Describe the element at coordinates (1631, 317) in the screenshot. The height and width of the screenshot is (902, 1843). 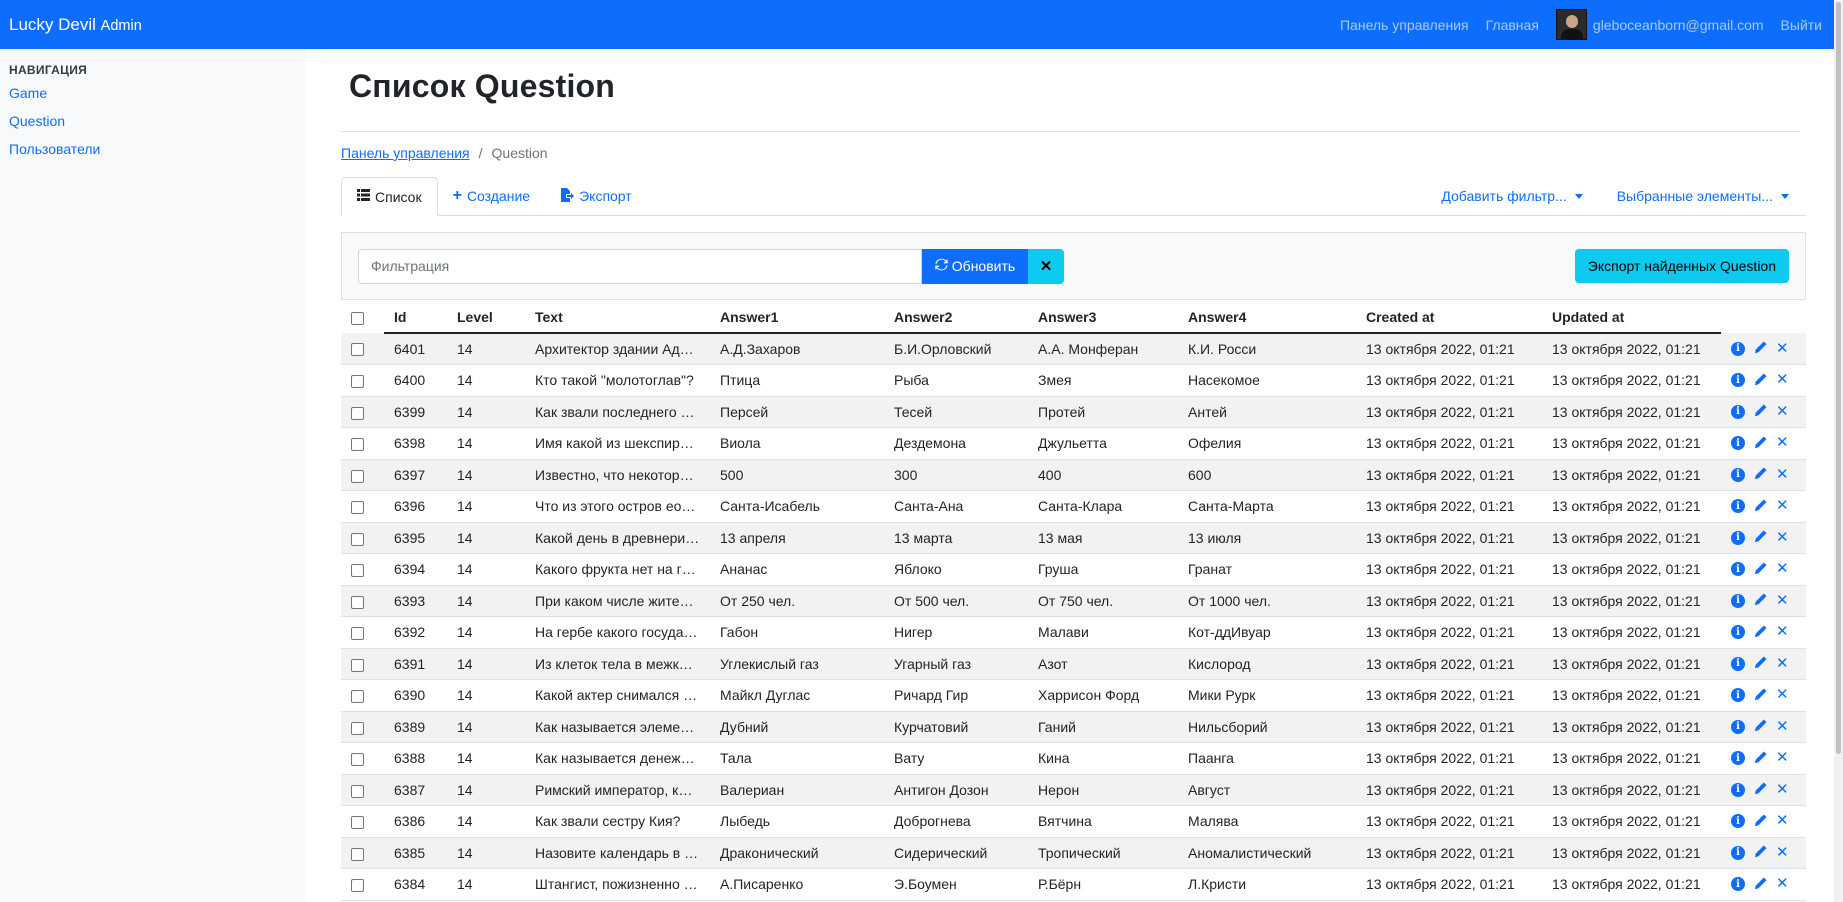
I see `column-header-updated-at: Updated at` at that location.